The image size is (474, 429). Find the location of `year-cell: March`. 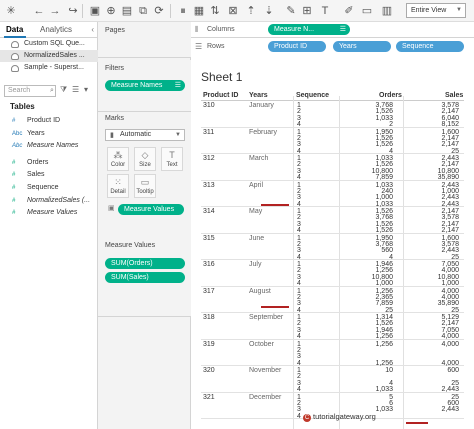

year-cell: March is located at coordinates (259, 158).